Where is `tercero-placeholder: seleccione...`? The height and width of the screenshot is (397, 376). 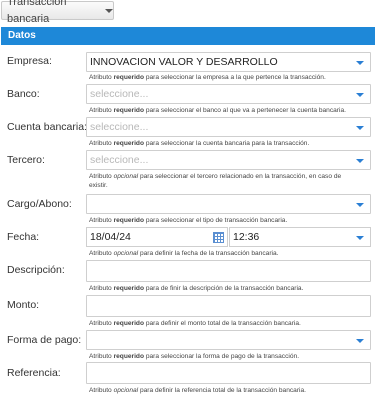 tercero-placeholder: seleccione... is located at coordinates (119, 160).